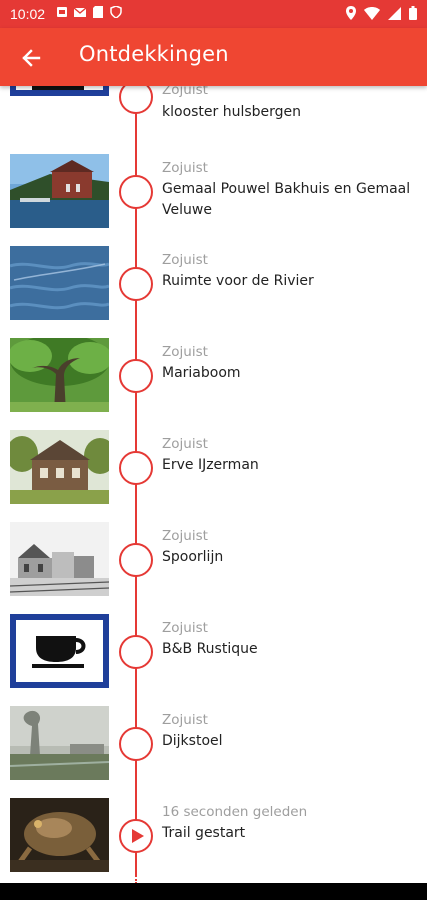 Image resolution: width=427 pixels, height=900 pixels. What do you see at coordinates (59, 283) in the screenshot?
I see `river-thumbnail` at bounding box center [59, 283].